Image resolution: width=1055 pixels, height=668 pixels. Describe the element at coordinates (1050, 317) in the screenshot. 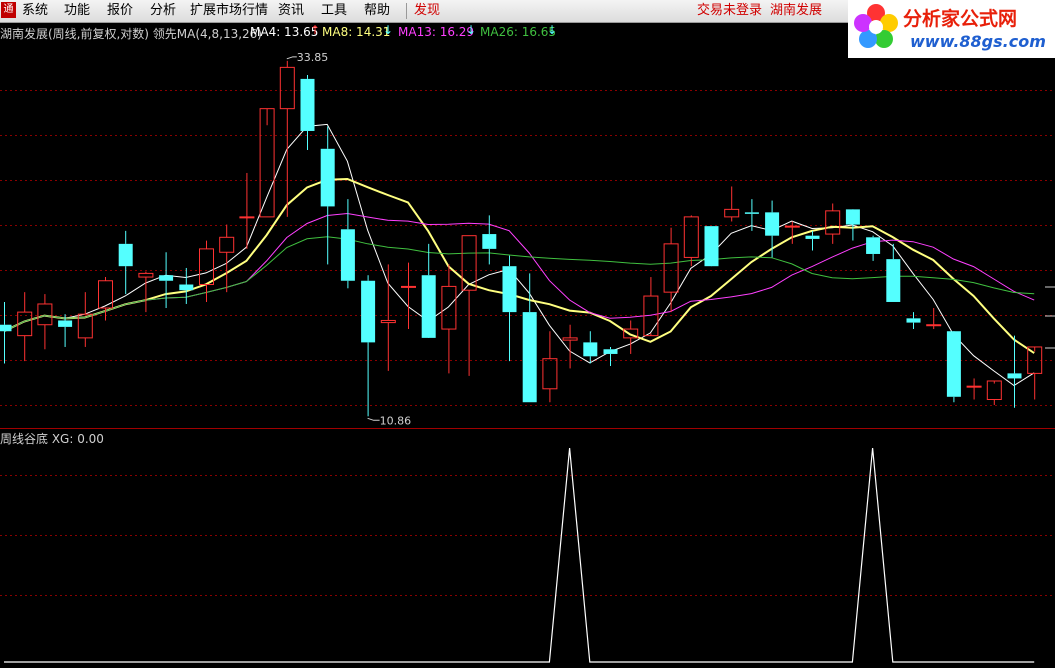

I see `right-axis-ticks` at that location.